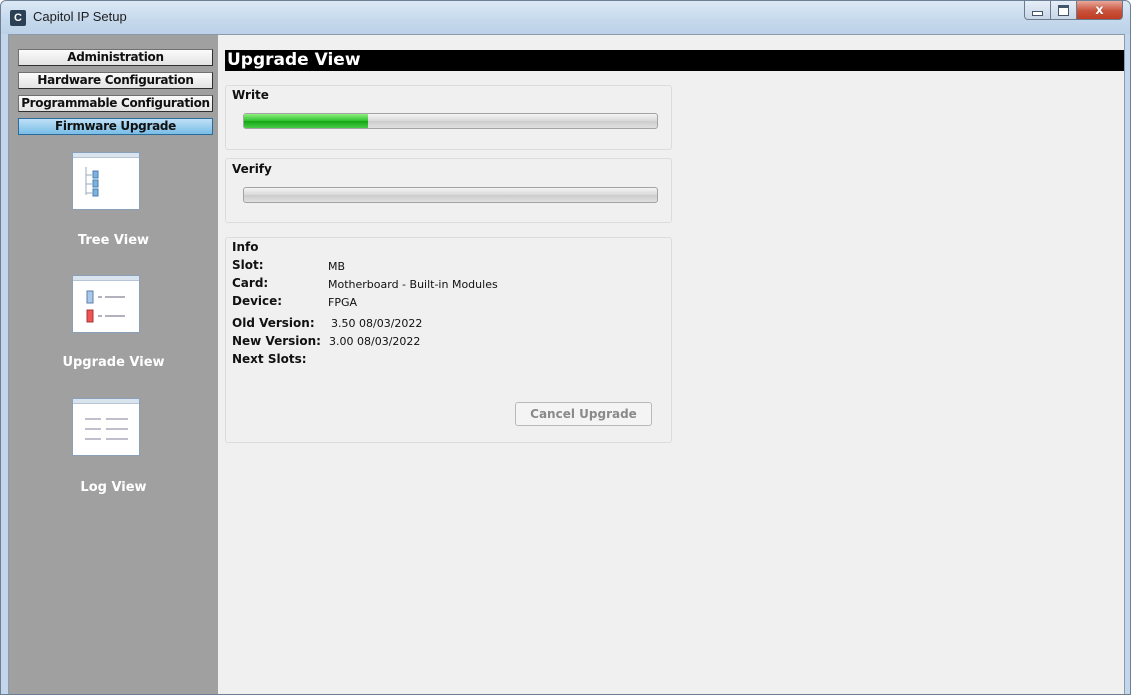 The width and height of the screenshot is (1131, 695). What do you see at coordinates (1037, 13) in the screenshot?
I see `minimize-icon` at bounding box center [1037, 13].